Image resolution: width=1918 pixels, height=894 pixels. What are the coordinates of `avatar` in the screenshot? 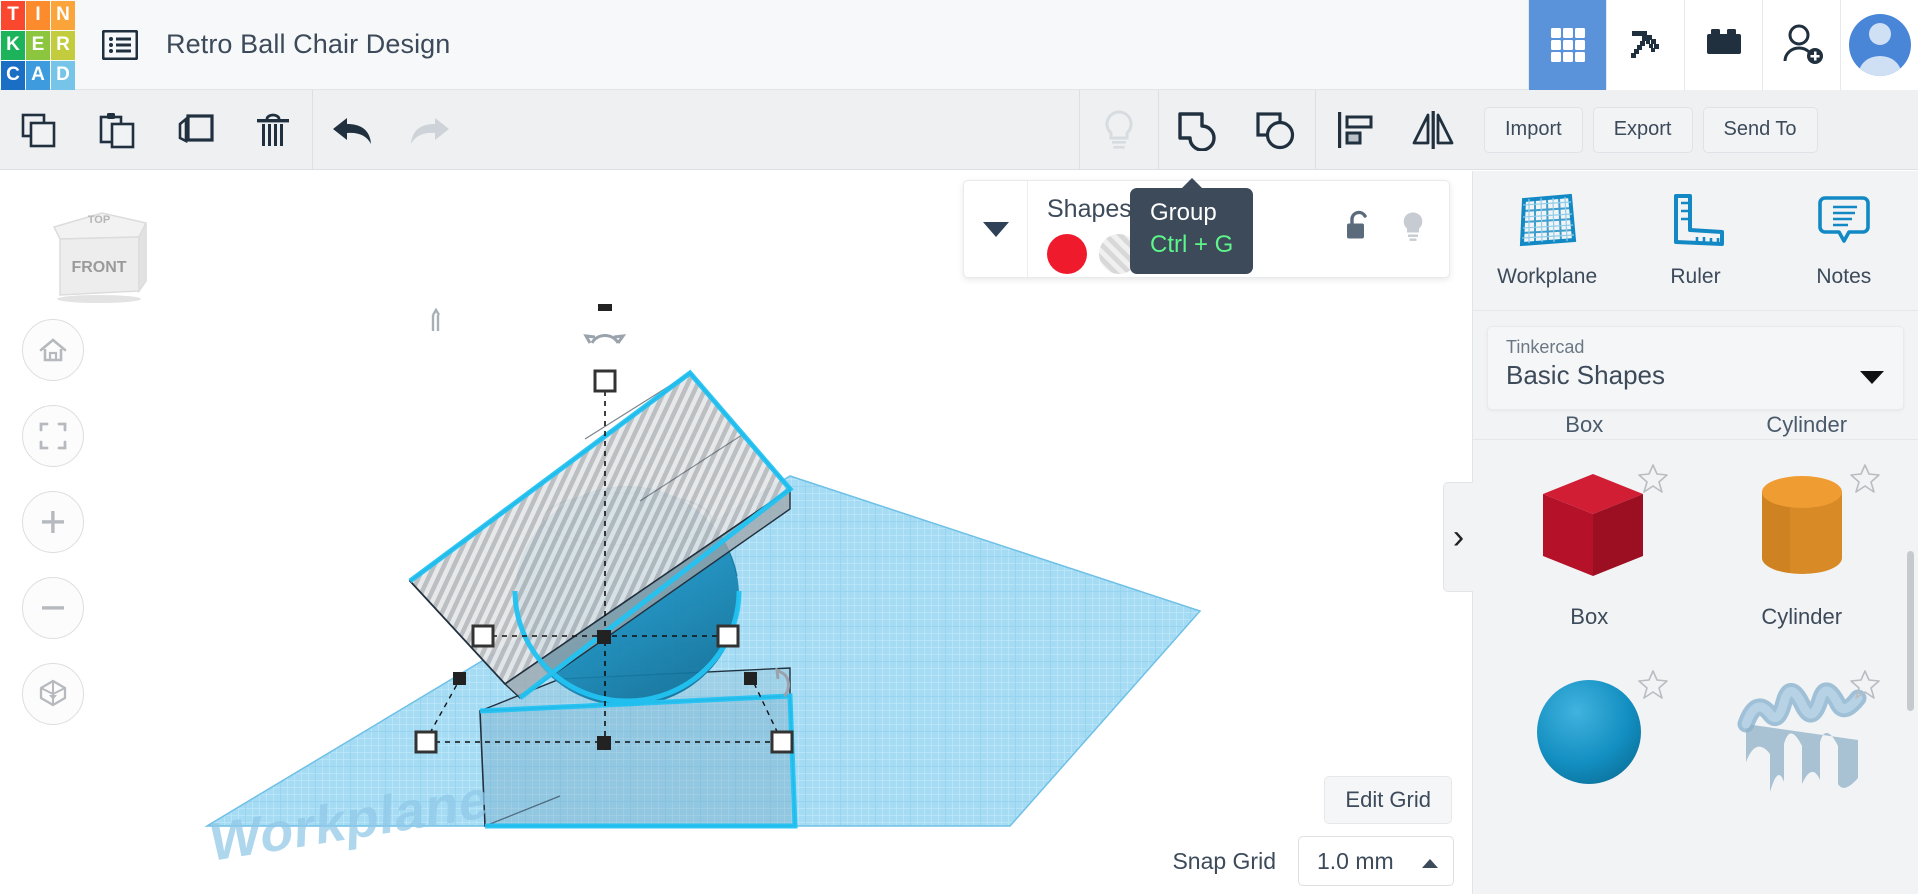 It's located at (1879, 45).